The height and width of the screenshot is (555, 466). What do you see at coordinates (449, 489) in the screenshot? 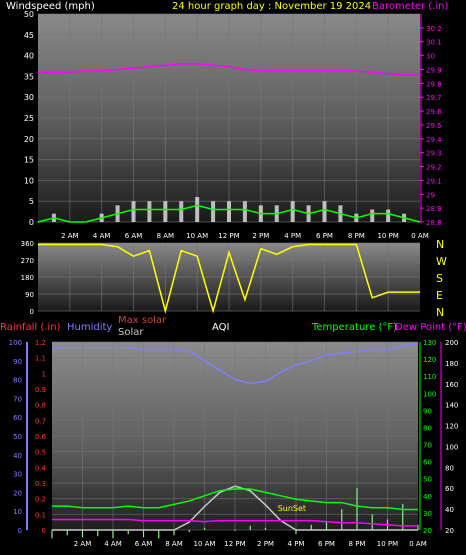
I see `dew-tick-label: 60` at bounding box center [449, 489].